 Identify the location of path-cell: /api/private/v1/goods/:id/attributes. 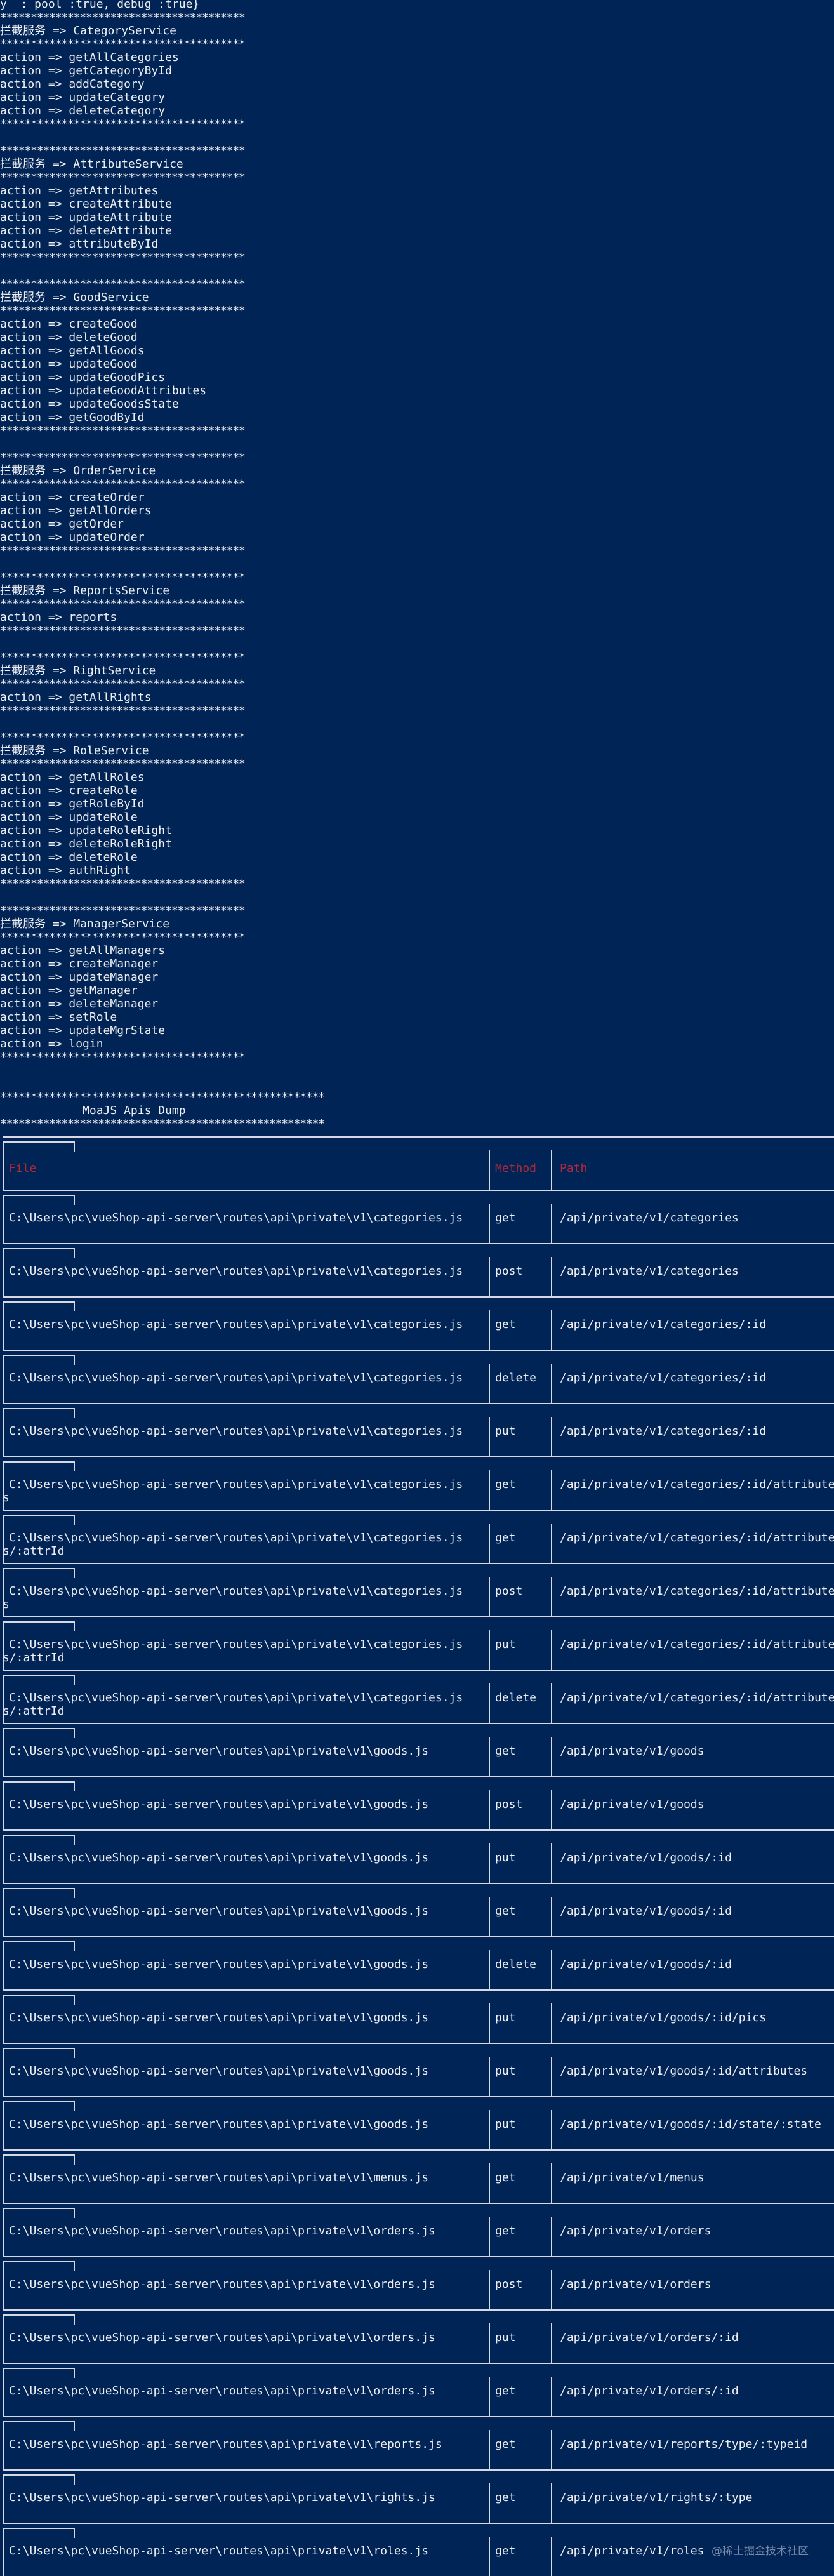
(684, 2071).